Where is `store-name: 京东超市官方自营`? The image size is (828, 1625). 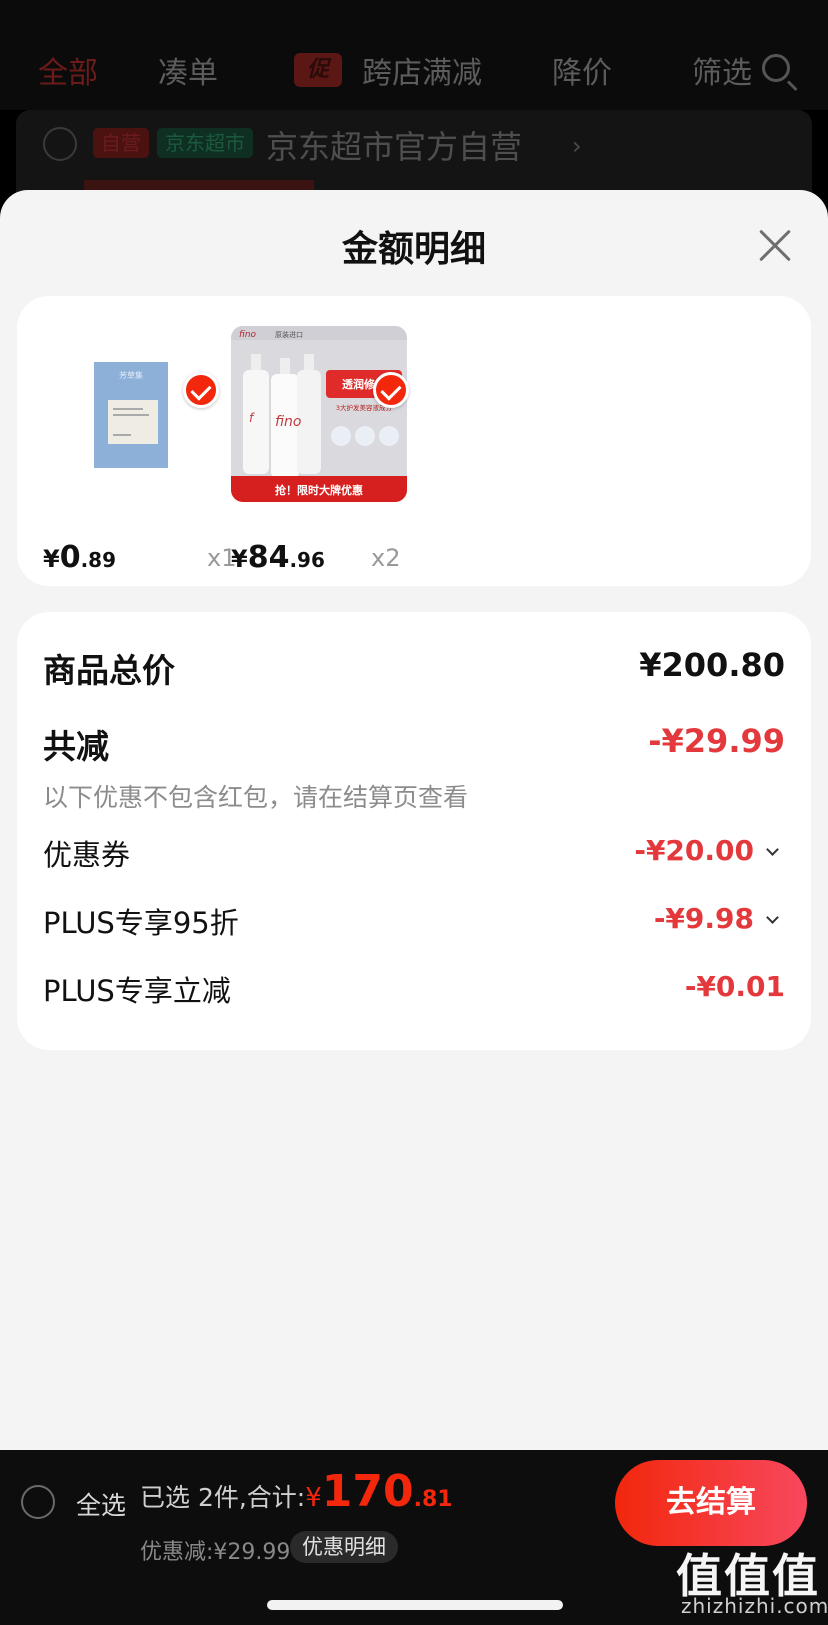
store-name: 京东超市官方自营 is located at coordinates (394, 145).